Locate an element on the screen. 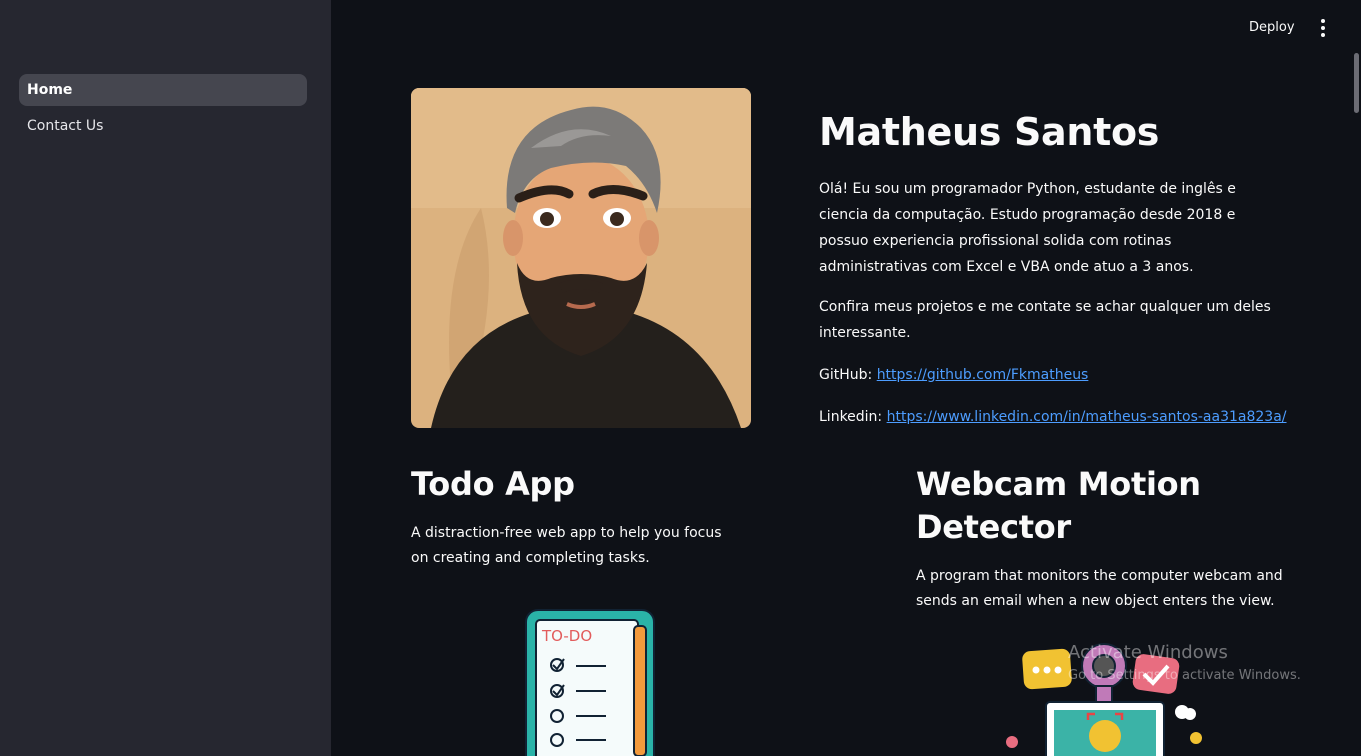 This screenshot has width=1361, height=756. todo-illustration-label: TO-DO is located at coordinates (566, 636).